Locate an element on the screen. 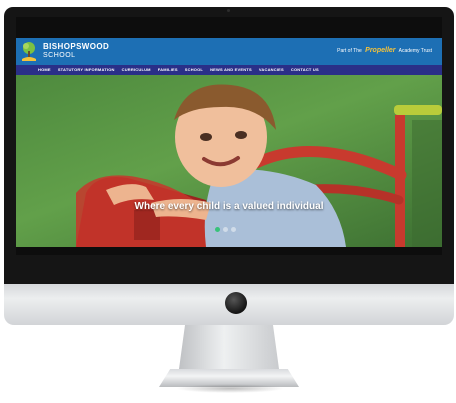 This screenshot has height=403, width=456. apple-logo-icon is located at coordinates (236, 303).